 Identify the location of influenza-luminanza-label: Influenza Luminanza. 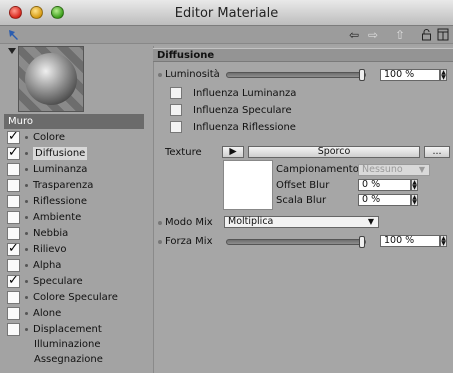
(245, 93).